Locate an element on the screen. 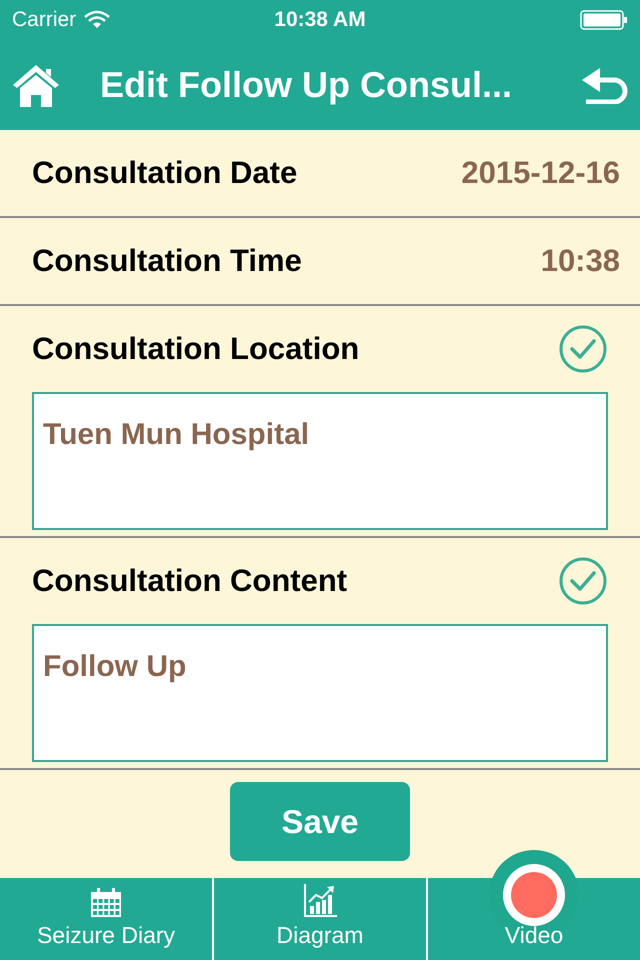 The width and height of the screenshot is (640, 960). text-area: Follow Up is located at coordinates (320, 693).